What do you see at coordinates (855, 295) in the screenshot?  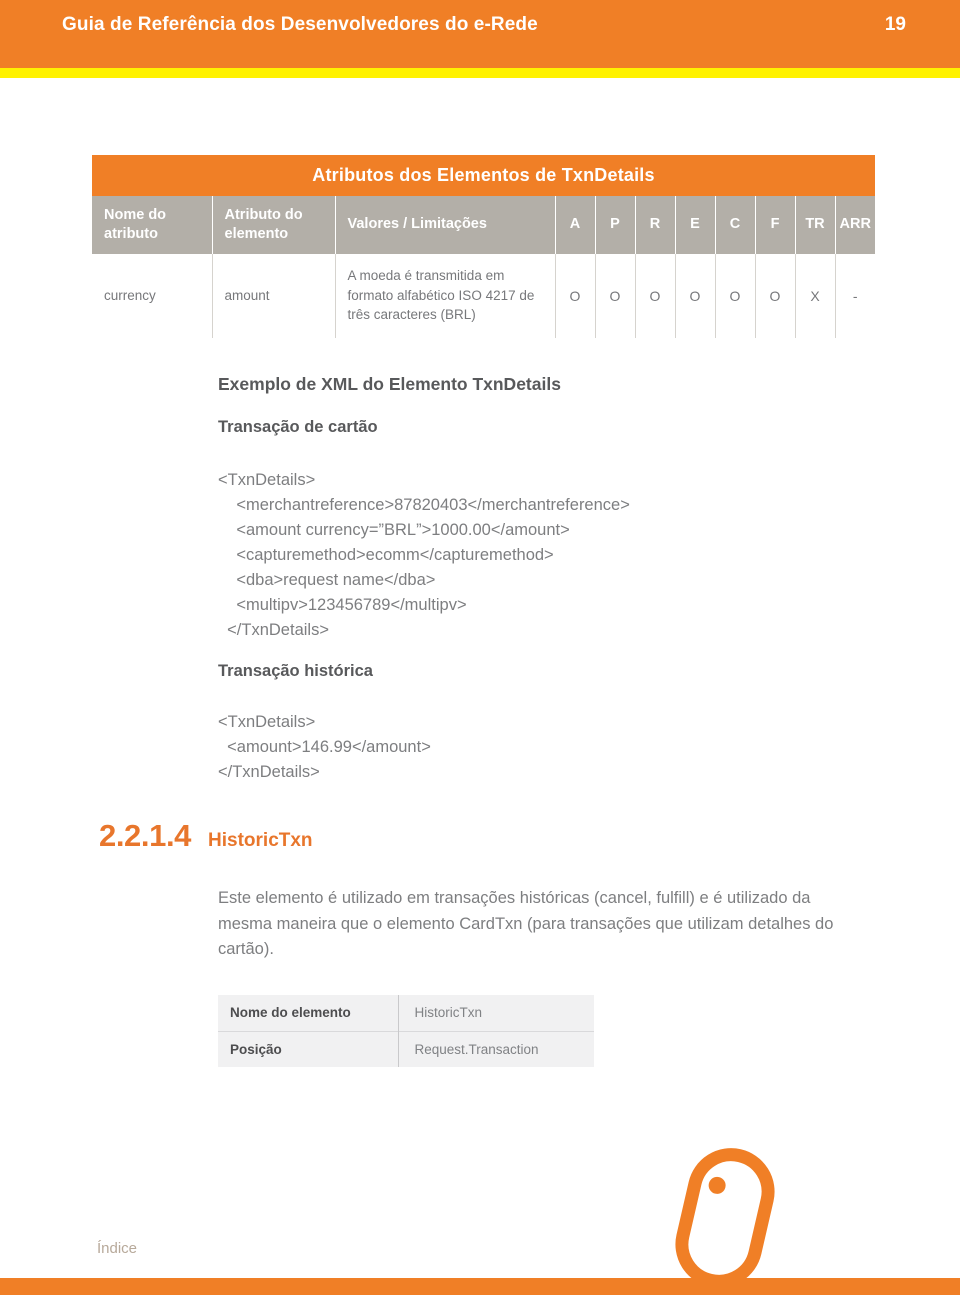 I see `cell-arr: -` at bounding box center [855, 295].